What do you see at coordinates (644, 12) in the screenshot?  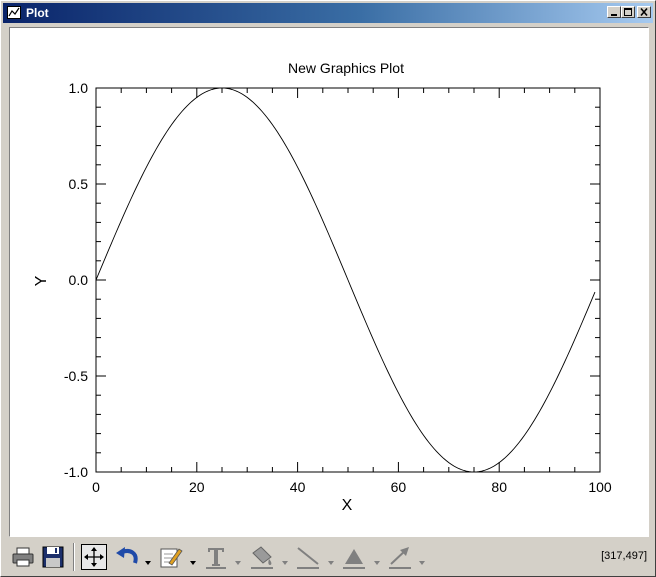 I see `close-button` at bounding box center [644, 12].